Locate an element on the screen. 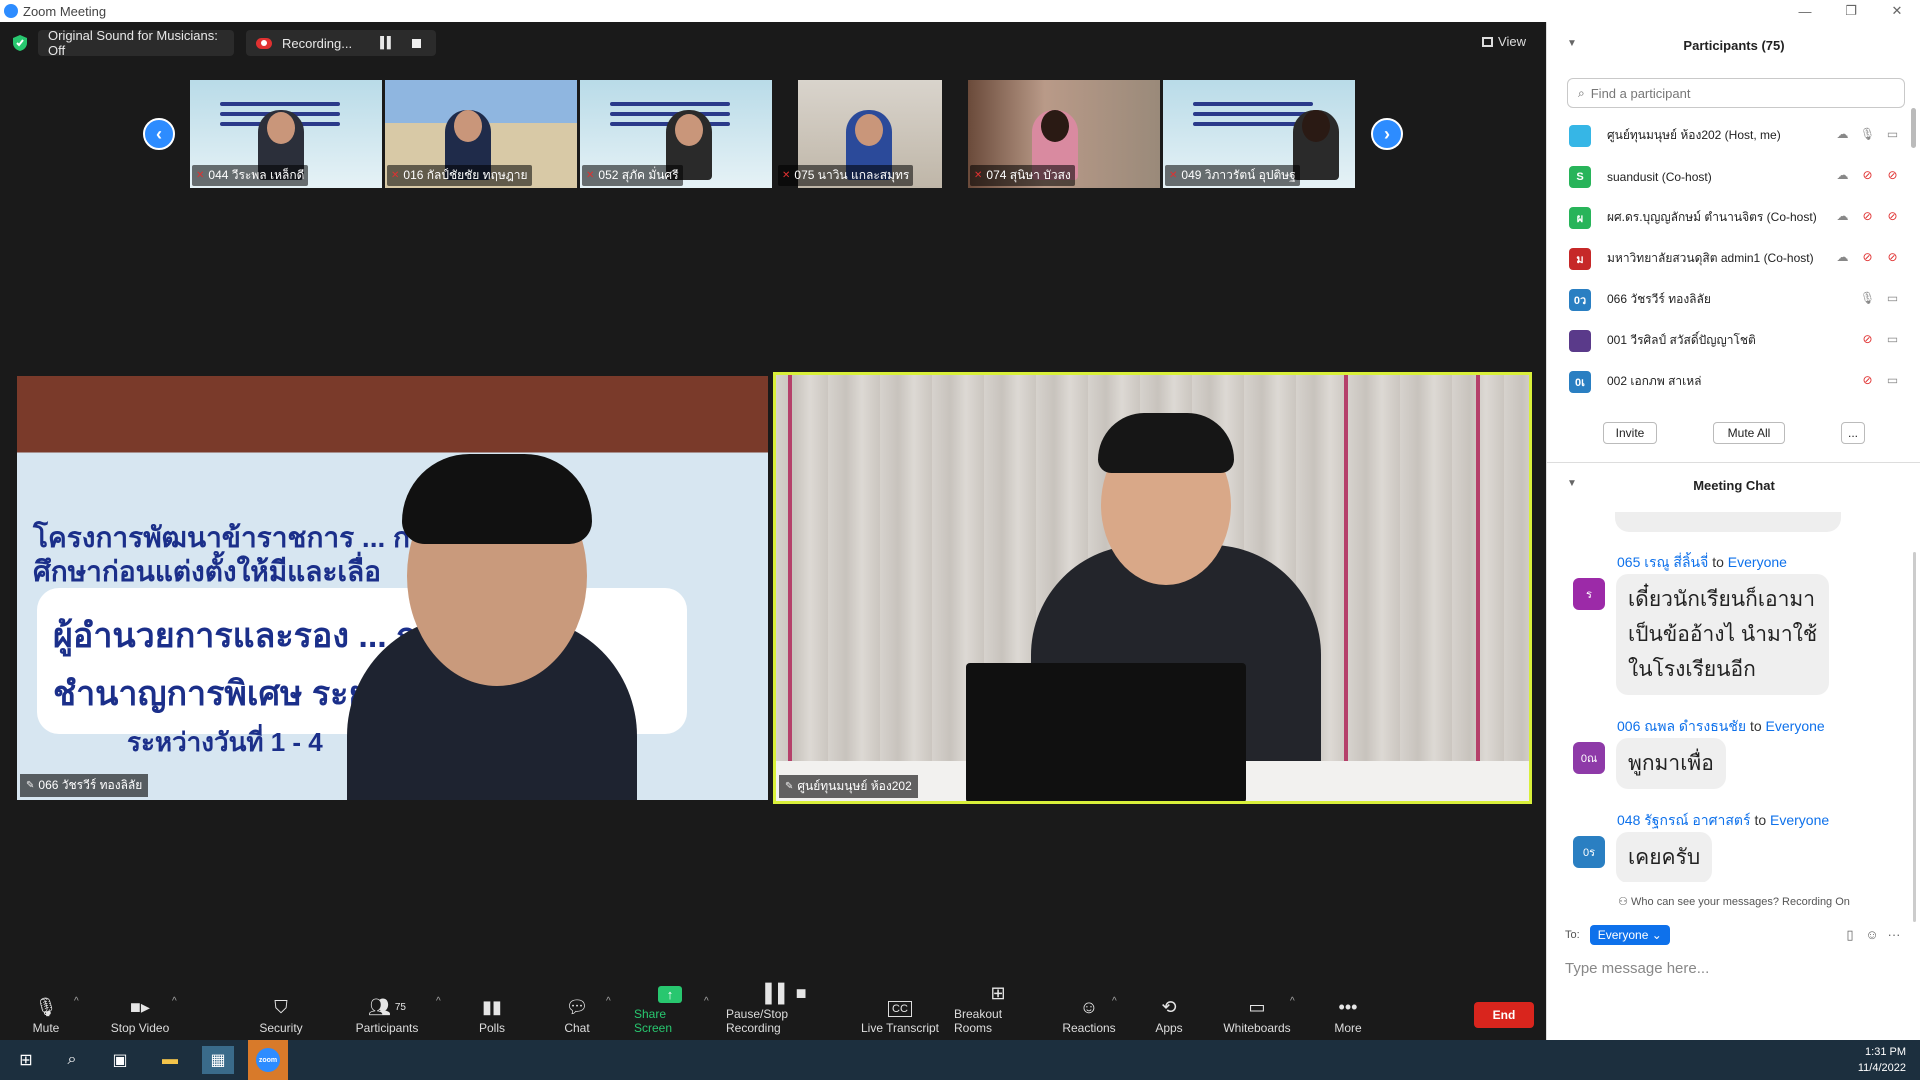 This screenshot has width=1920, height=1080. thumbnail-name: ✕ 052 สุภัค มั่นศรี is located at coordinates (632, 175).